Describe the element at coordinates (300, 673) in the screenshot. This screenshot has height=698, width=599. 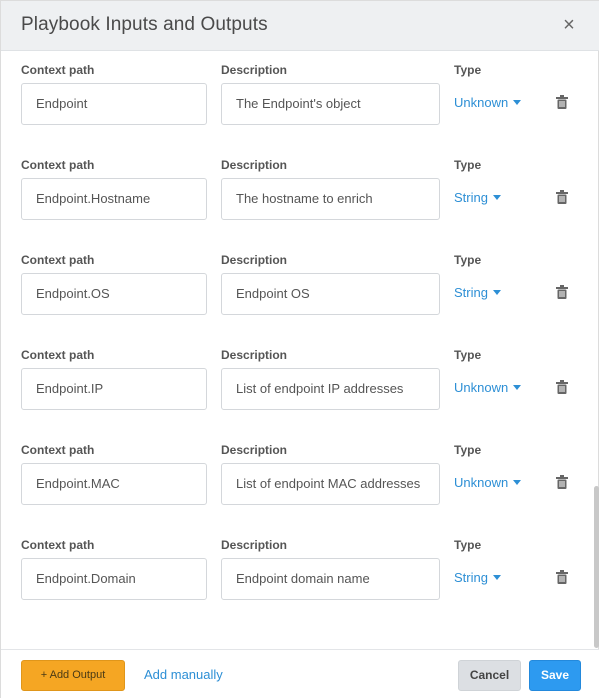
I see `dialog-footer: + Add Output Add manually Cancel Save` at that location.